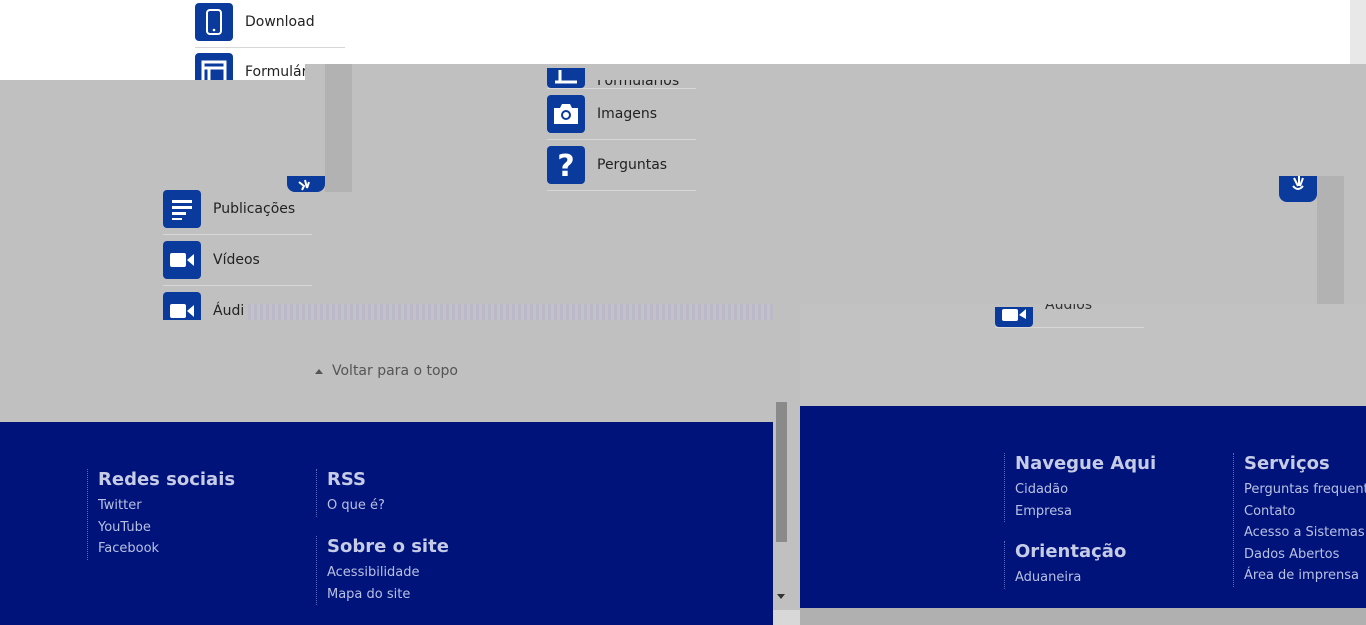 The width and height of the screenshot is (1366, 625). I want to click on footer-link-twitter: Twitter, so click(166, 506).